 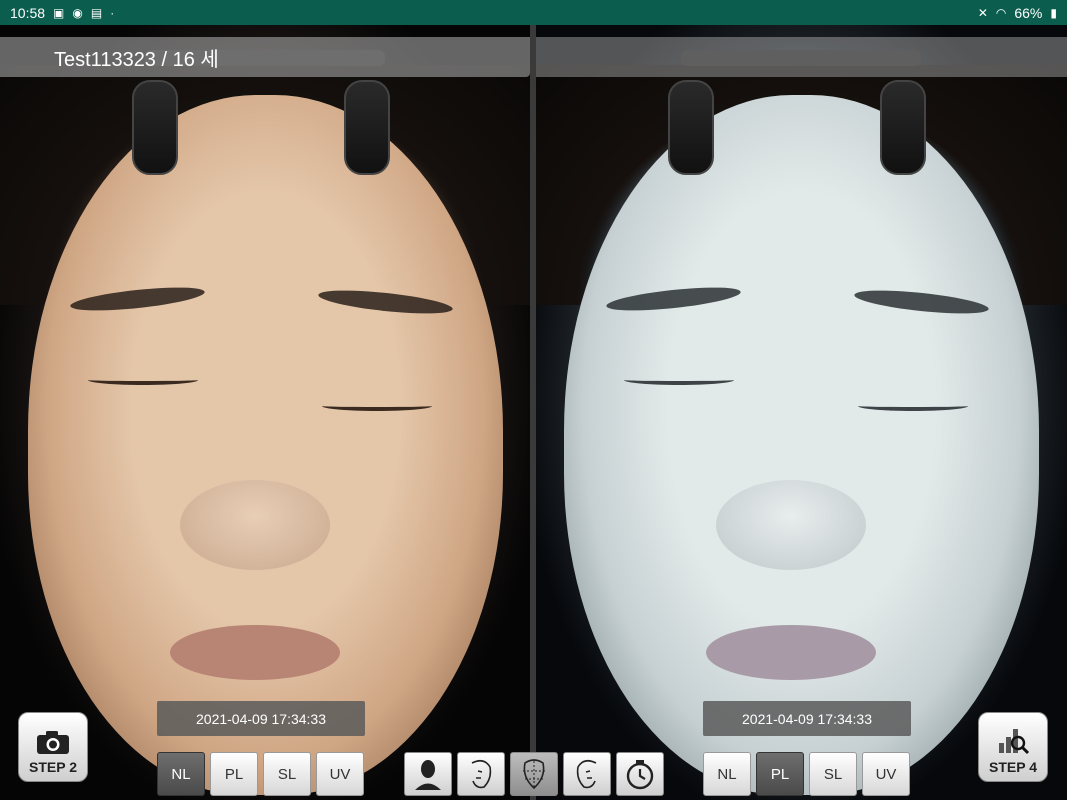 What do you see at coordinates (1014, 742) in the screenshot?
I see `analysis-chart-icon` at bounding box center [1014, 742].